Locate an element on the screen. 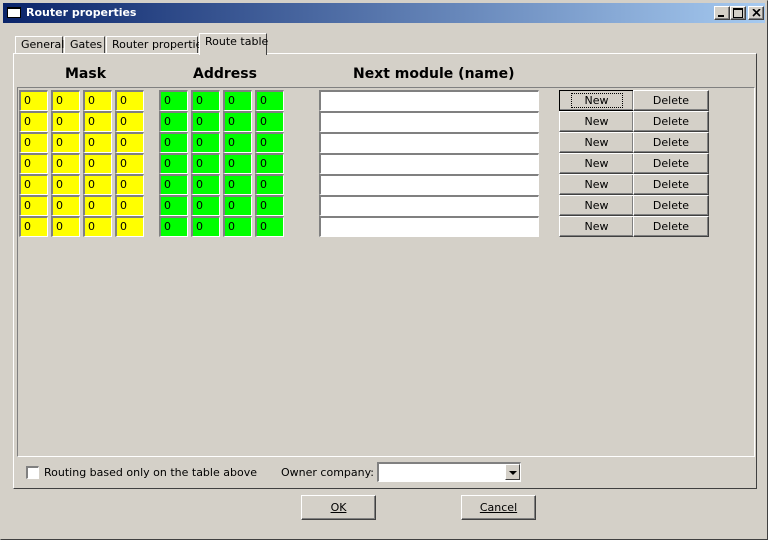 Image resolution: width=768 pixels, height=540 pixels. tab-route-table: Route table is located at coordinates (233, 44).